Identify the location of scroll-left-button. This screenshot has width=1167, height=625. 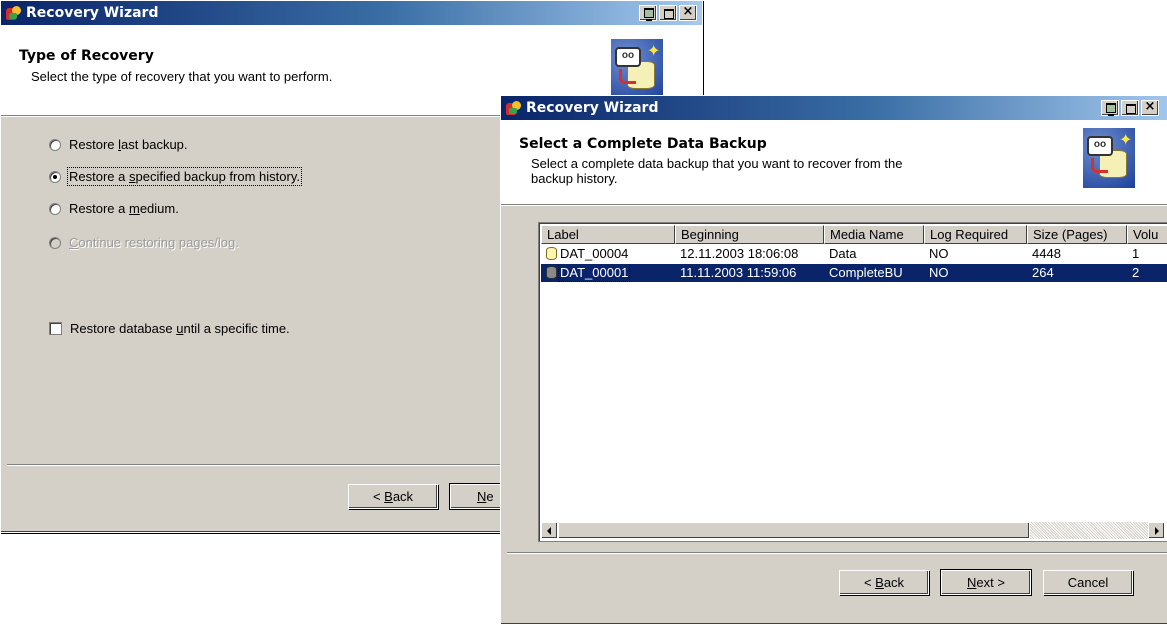
(549, 530).